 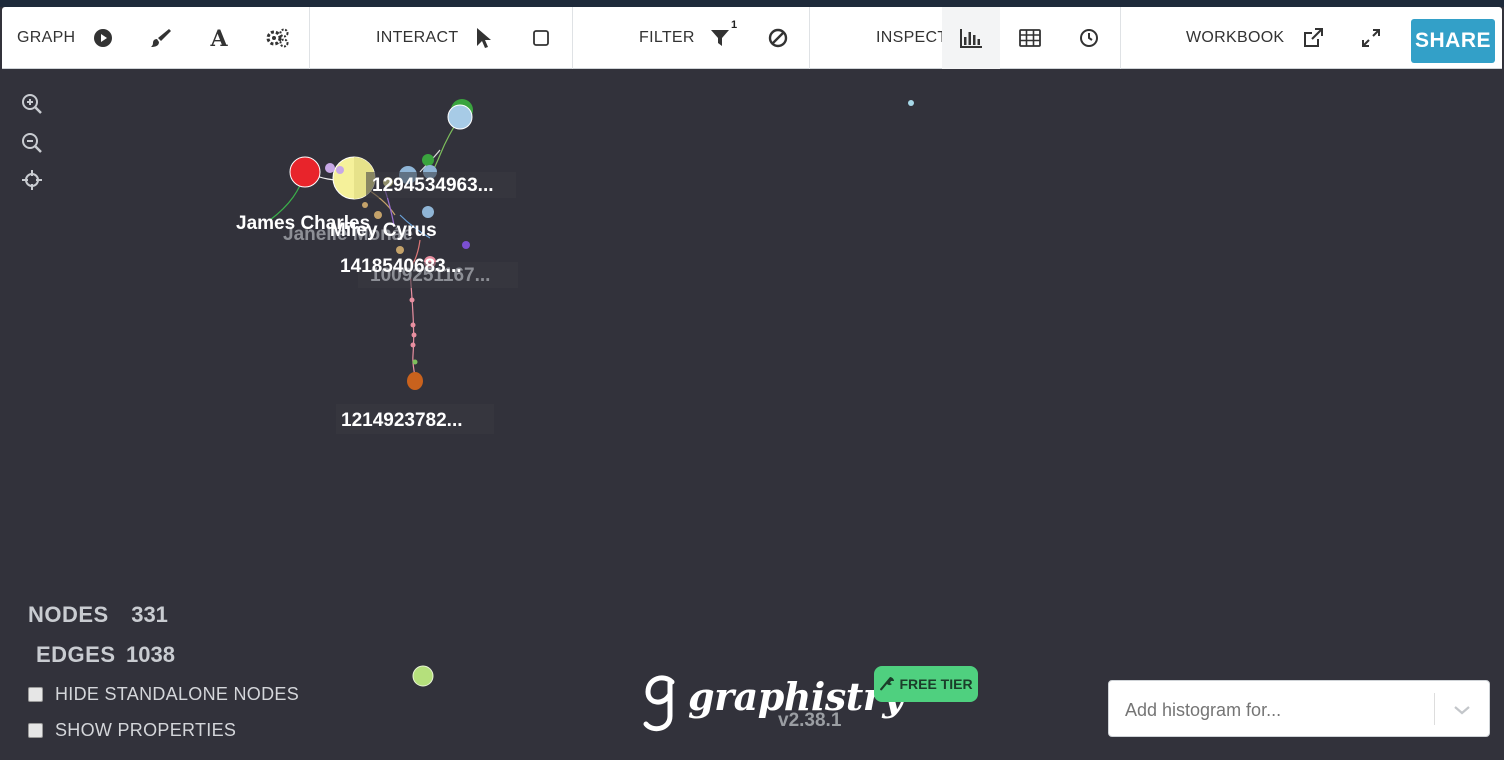 I want to click on fullscreen-button, so click(x=1371, y=38).